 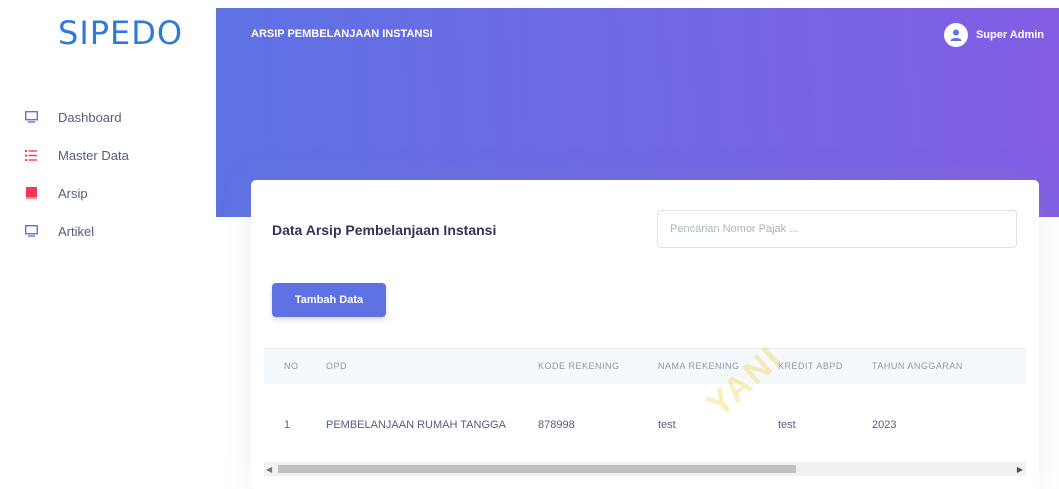 I want to click on user-icon, so click(x=956, y=35).